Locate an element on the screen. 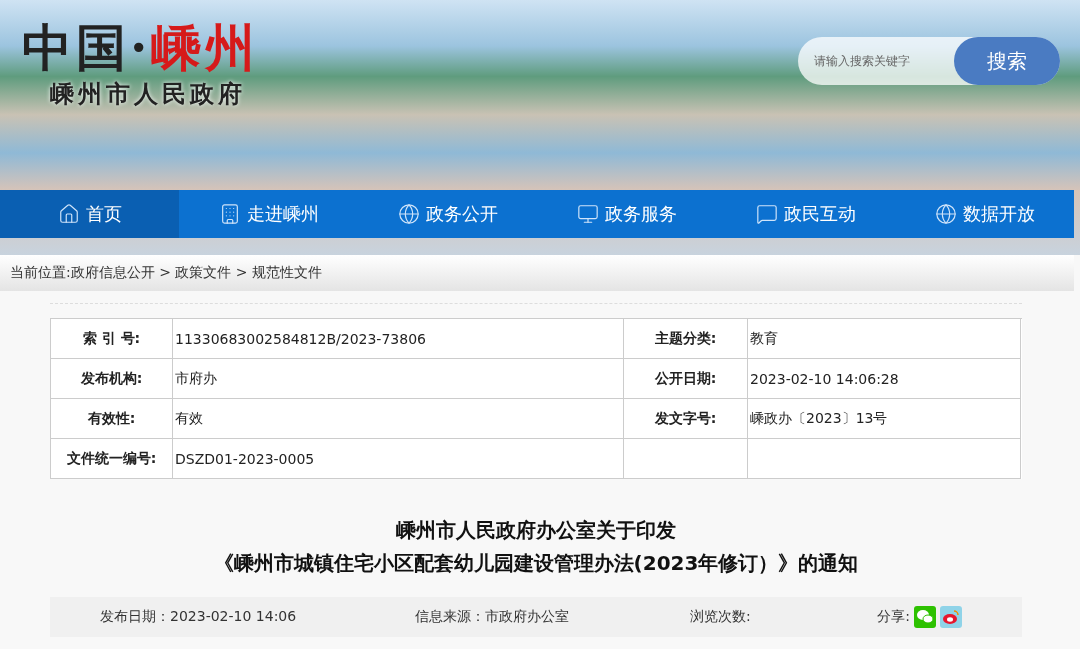  field-label: 发文字号: is located at coordinates (686, 419).